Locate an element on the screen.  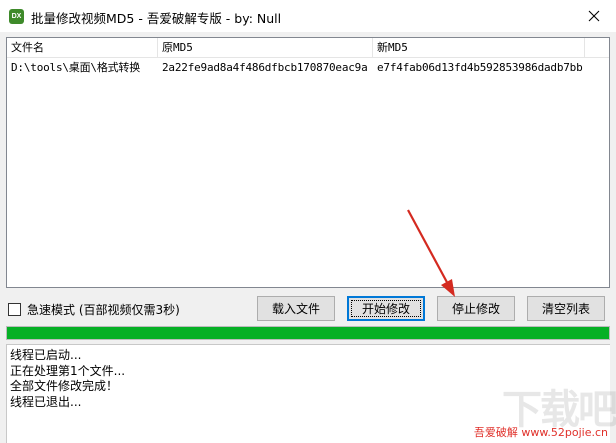
start-modify-button: 开始修改 is located at coordinates (386, 308).